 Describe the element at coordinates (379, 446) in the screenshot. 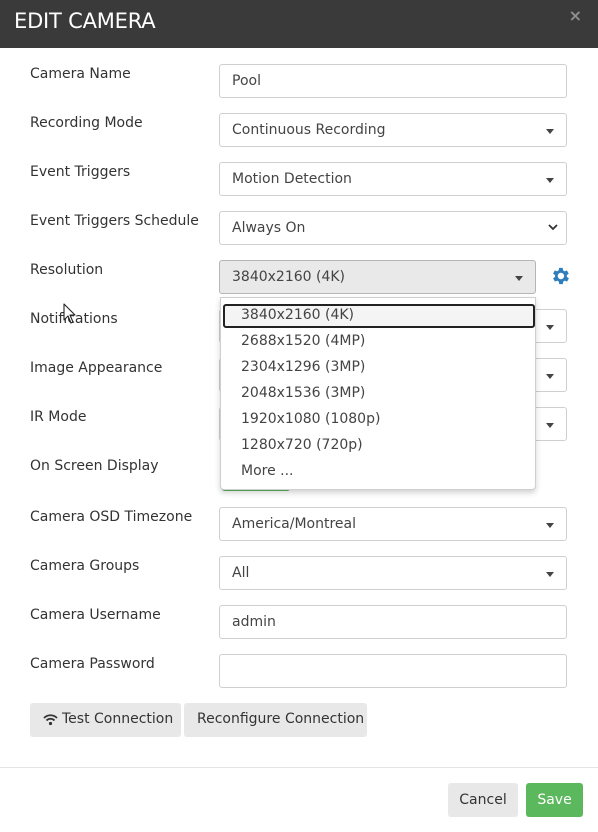

I see `resolution-option: 1280x720 (720p)` at that location.